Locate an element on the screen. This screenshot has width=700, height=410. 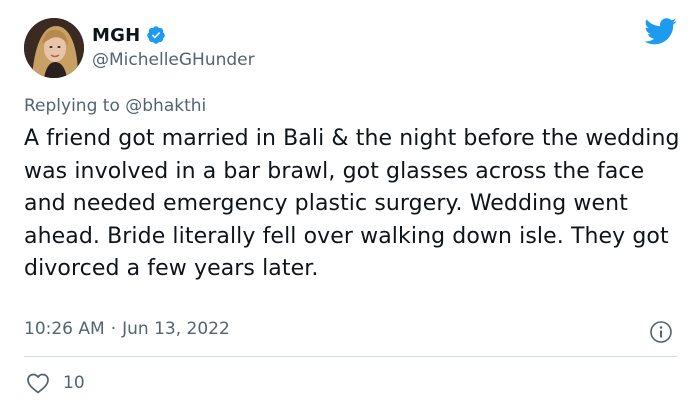
twitter-bird-icon is located at coordinates (660, 32).